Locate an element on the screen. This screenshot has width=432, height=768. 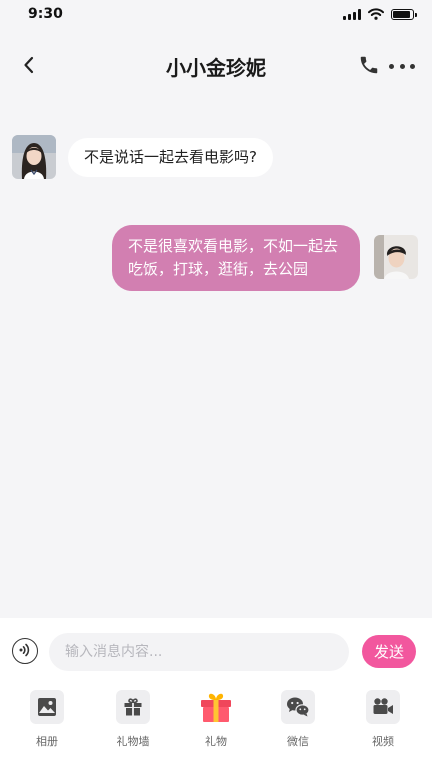
voice-input-button is located at coordinates (25, 651).